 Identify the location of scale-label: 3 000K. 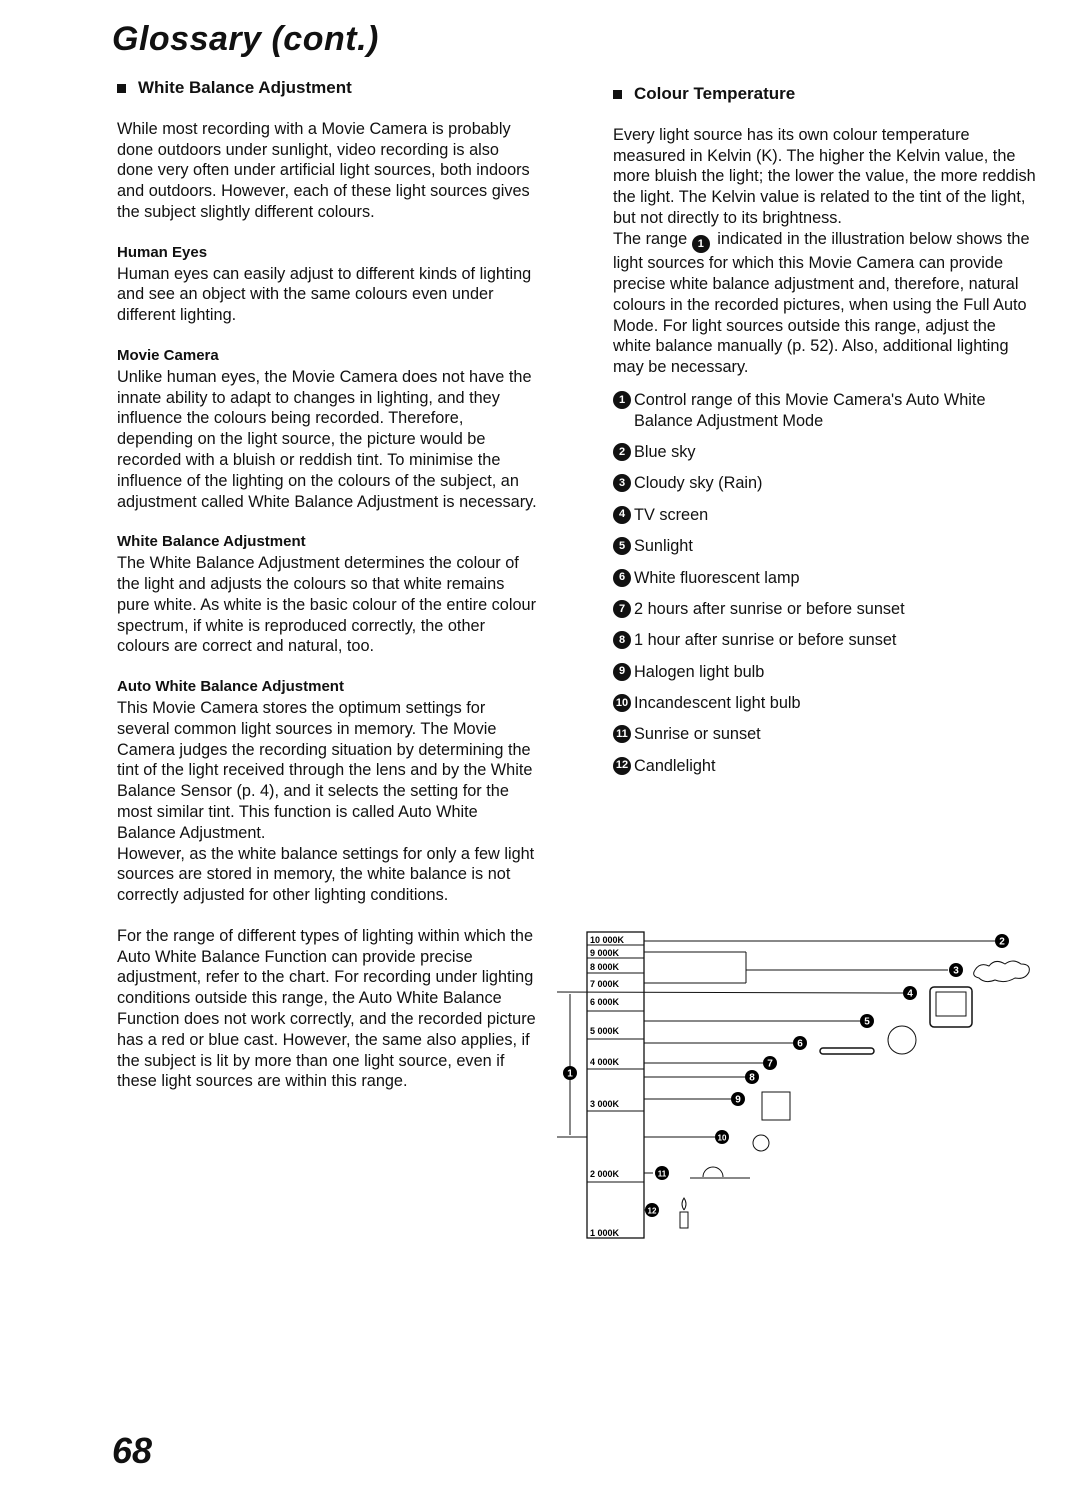
(605, 1104).